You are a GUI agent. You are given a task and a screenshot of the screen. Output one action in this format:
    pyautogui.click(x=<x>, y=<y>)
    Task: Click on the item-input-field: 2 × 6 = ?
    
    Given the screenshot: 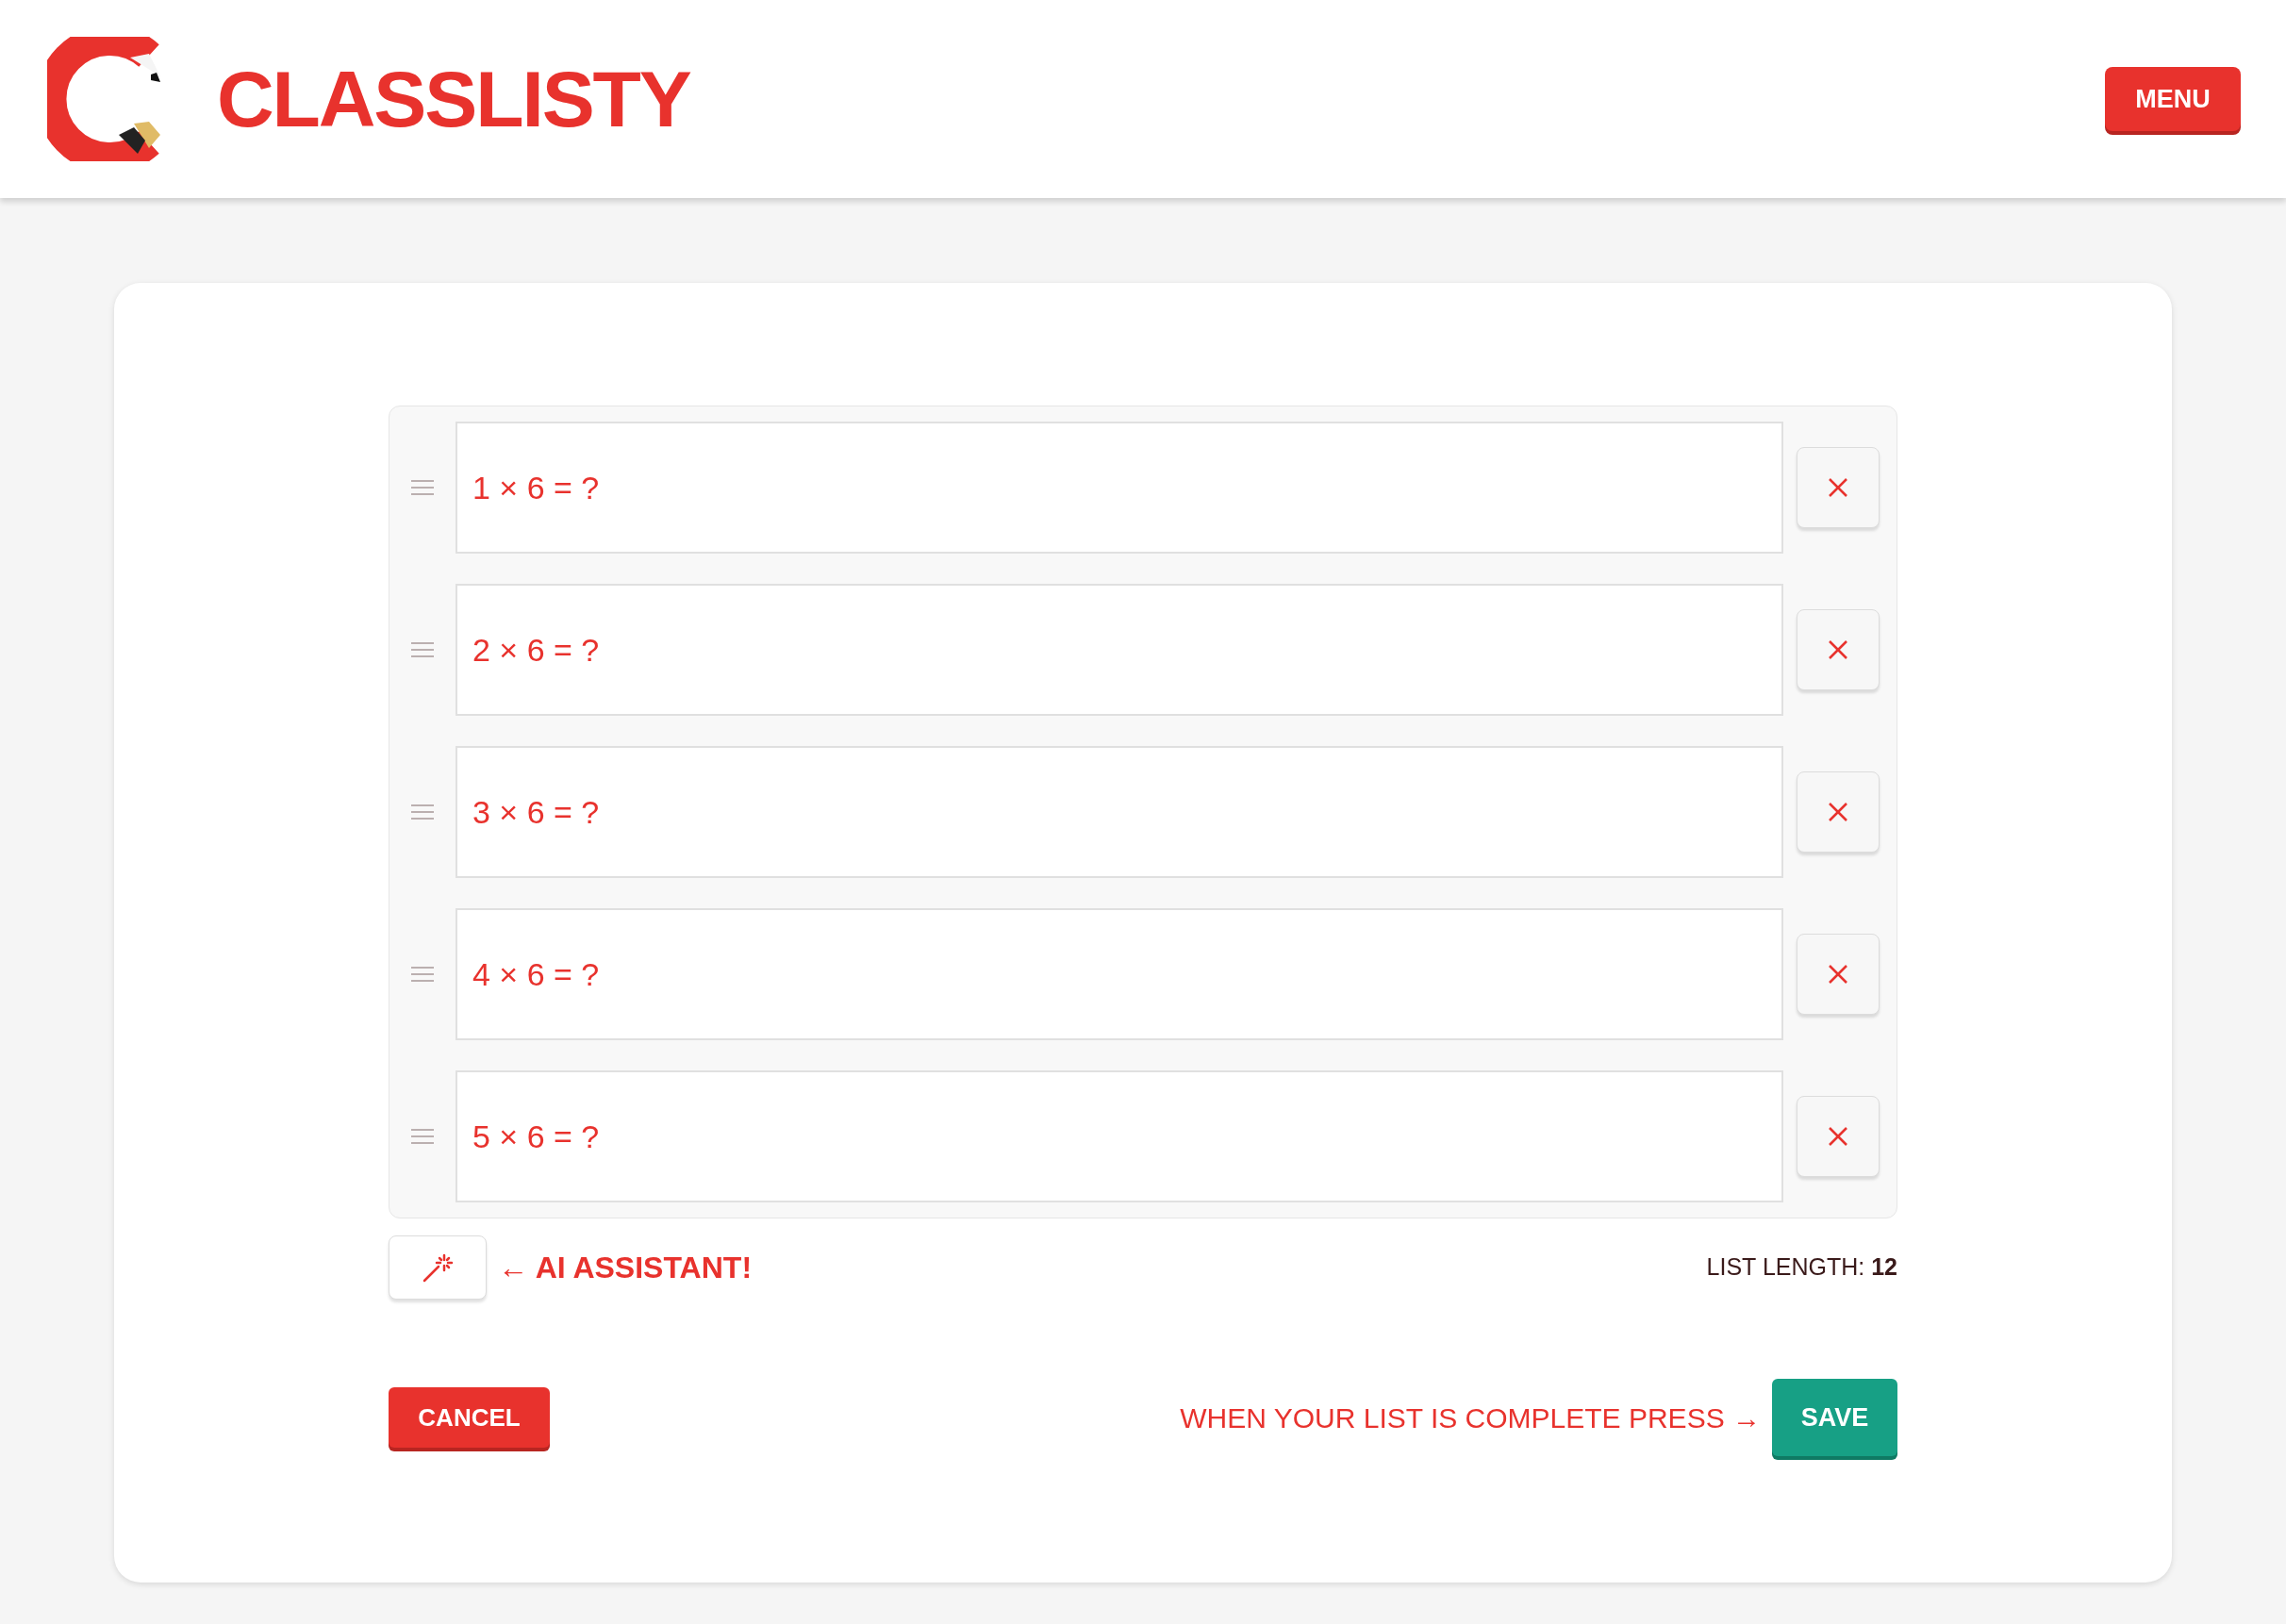 What is the action you would take?
    pyautogui.click(x=1119, y=650)
    